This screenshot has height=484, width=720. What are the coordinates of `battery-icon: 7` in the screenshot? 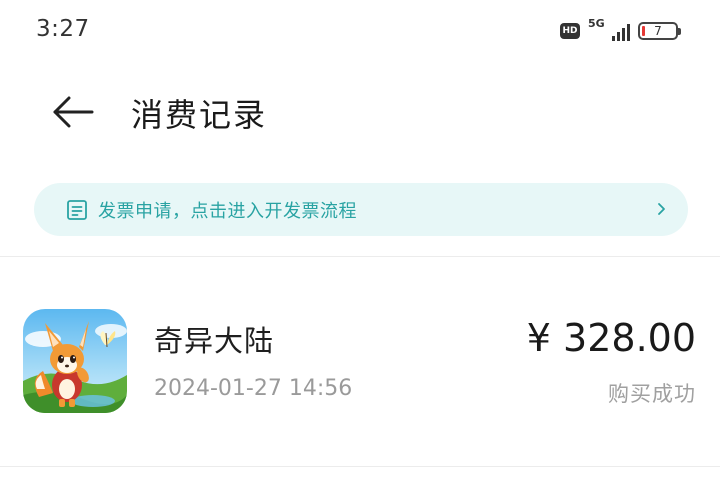 It's located at (659, 31).